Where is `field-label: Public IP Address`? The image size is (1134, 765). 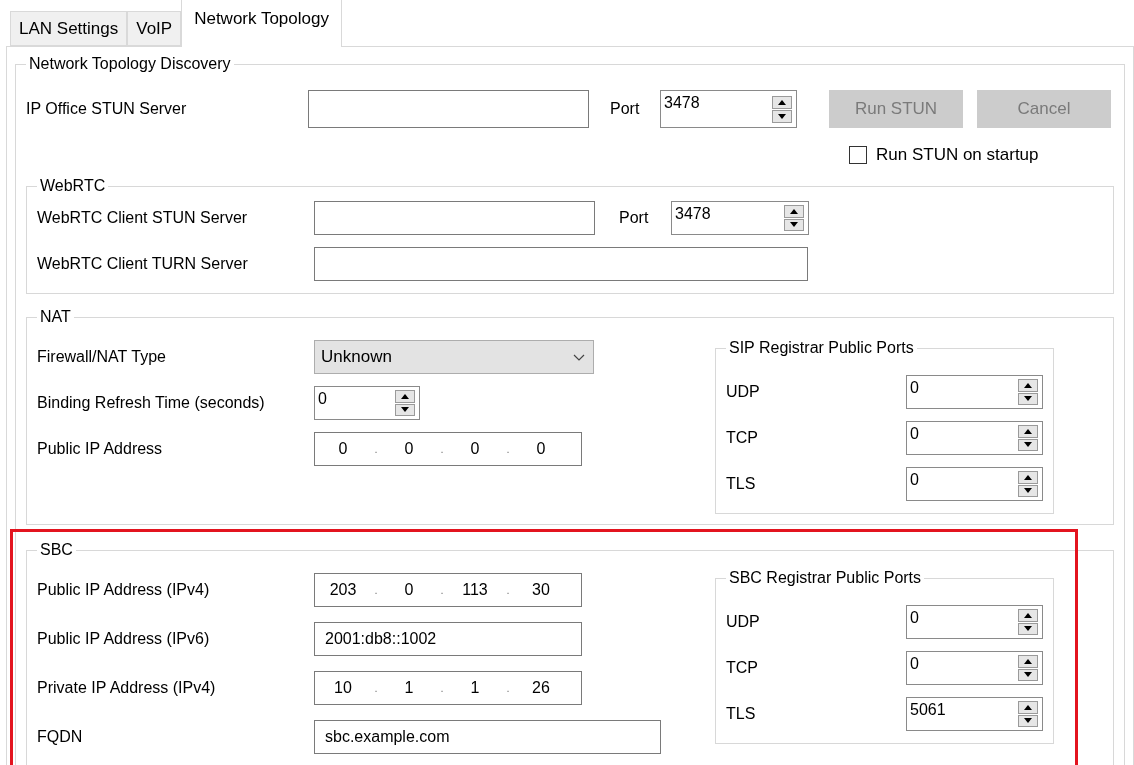 field-label: Public IP Address is located at coordinates (100, 449).